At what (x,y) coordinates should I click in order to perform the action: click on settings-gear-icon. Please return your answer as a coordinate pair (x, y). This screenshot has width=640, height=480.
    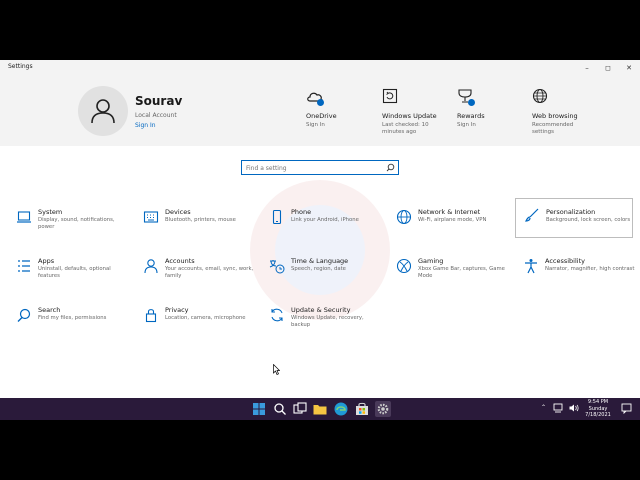
    Looking at the image, I should click on (383, 409).